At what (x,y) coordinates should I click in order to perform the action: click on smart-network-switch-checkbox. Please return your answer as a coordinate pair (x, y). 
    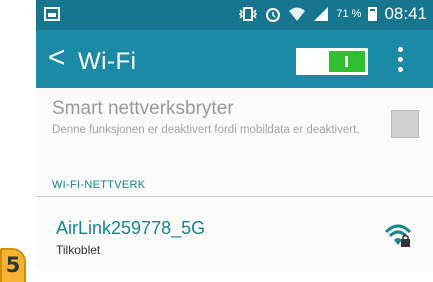
    Looking at the image, I should click on (405, 124).